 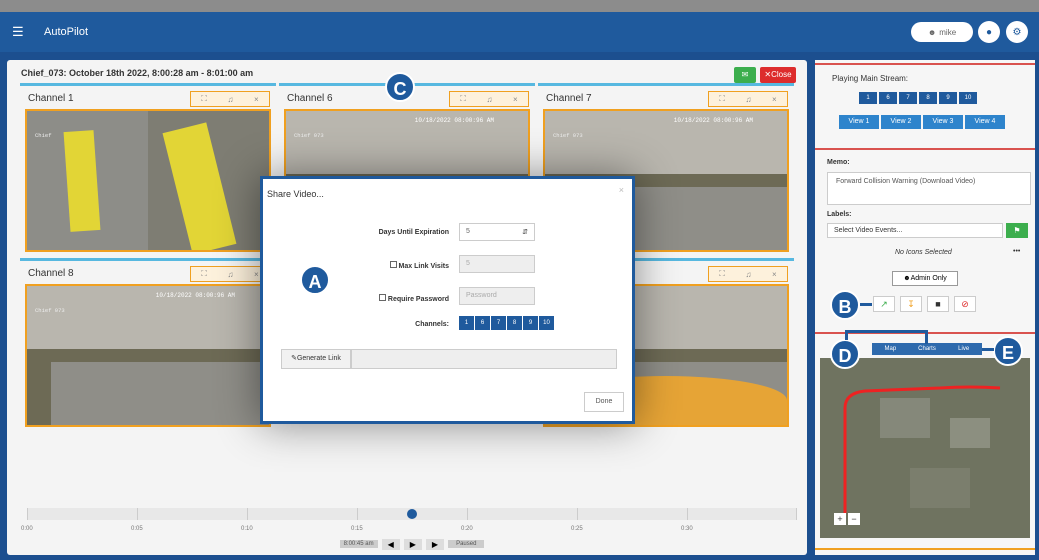 I want to click on tag-button: ⚑, so click(x=1017, y=230).